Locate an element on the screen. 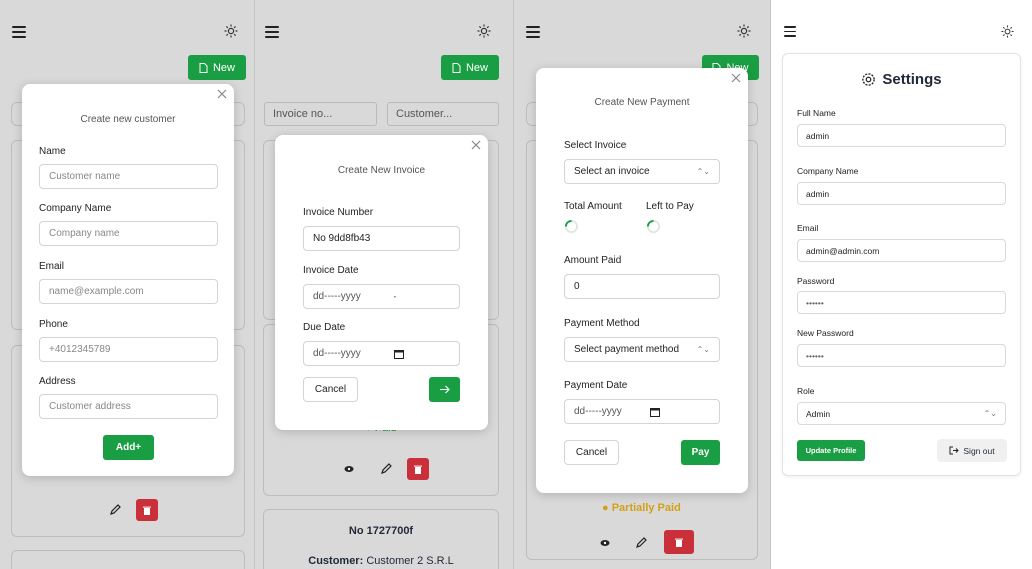  invoice-date-label: Invoice Date is located at coordinates (331, 270).